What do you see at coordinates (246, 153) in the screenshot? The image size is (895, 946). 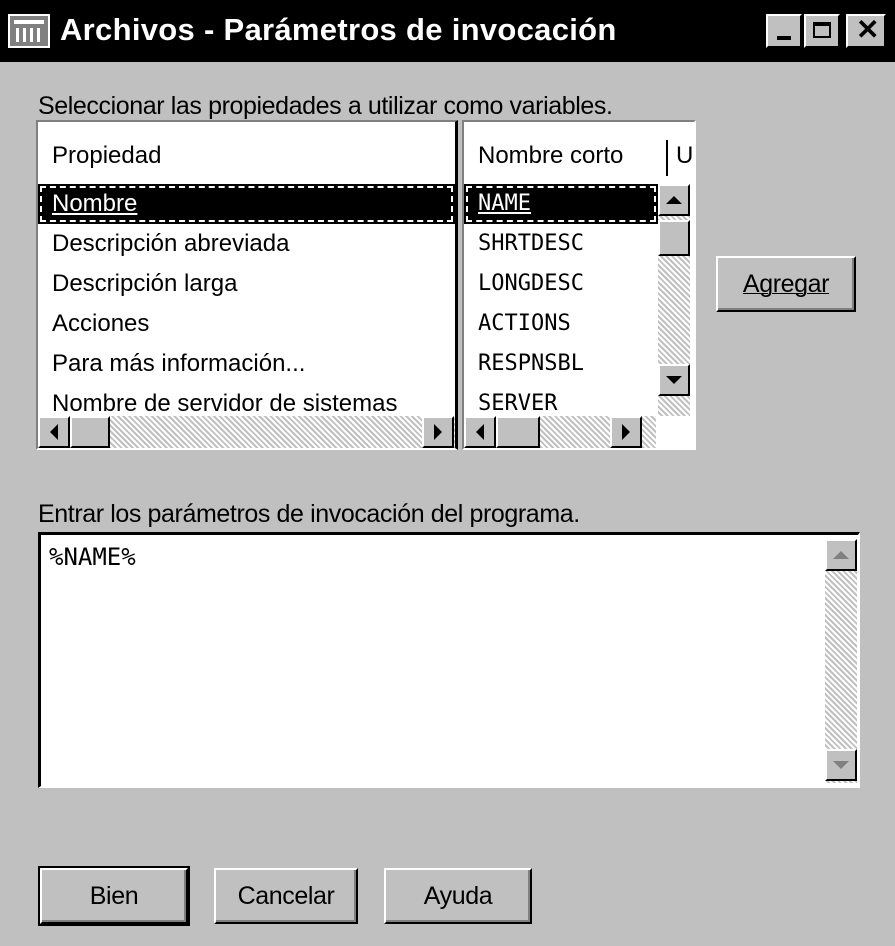 I see `column-header-property: Propiedad` at bounding box center [246, 153].